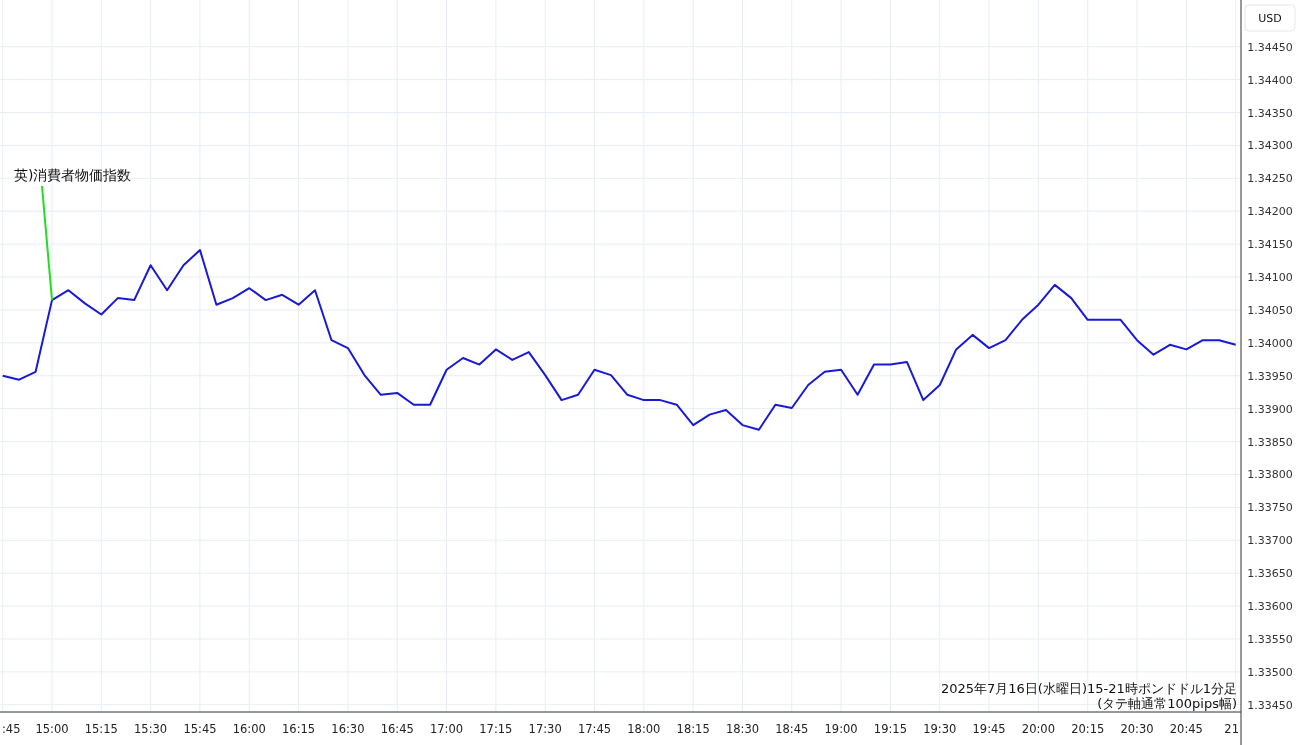 The image size is (1300, 745). What do you see at coordinates (1270, 705) in the screenshot?
I see `price-label: 1.33450` at bounding box center [1270, 705].